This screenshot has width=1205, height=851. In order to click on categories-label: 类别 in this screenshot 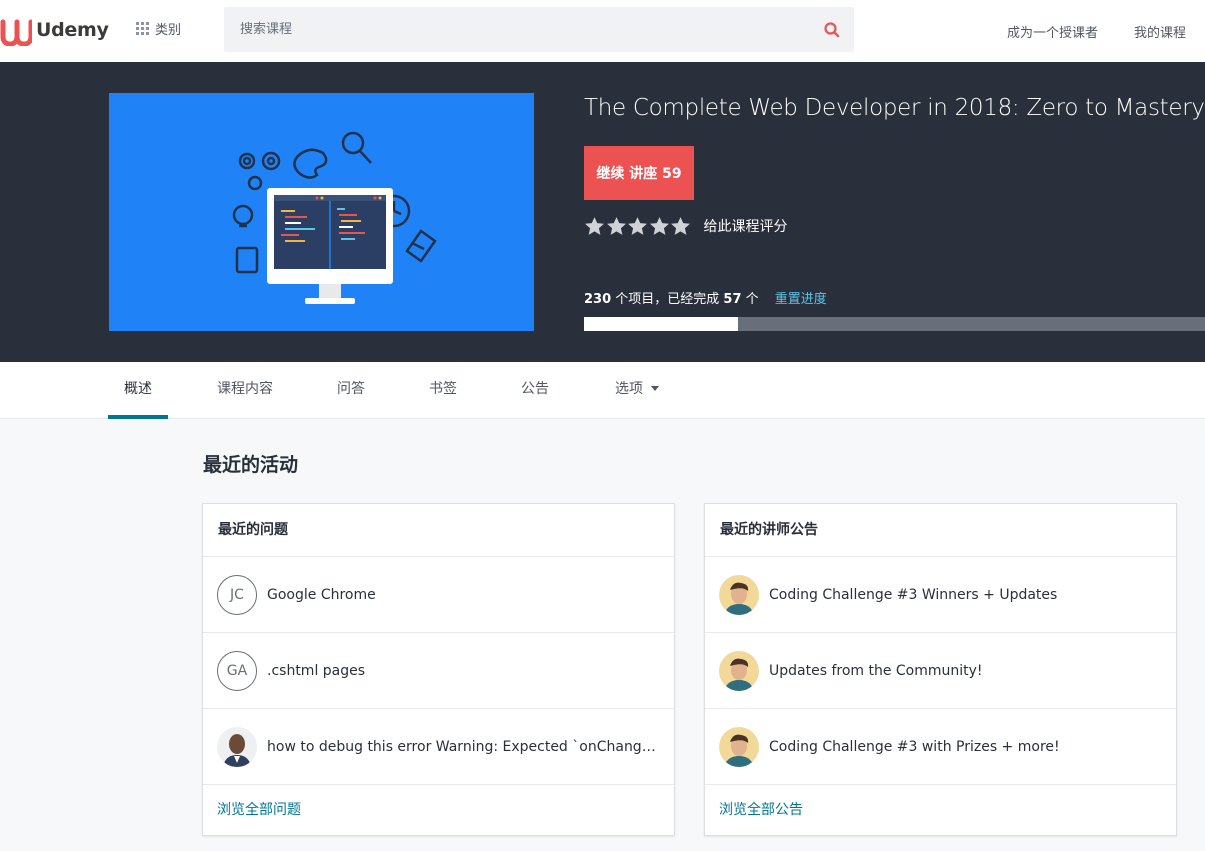, I will do `click(168, 30)`.